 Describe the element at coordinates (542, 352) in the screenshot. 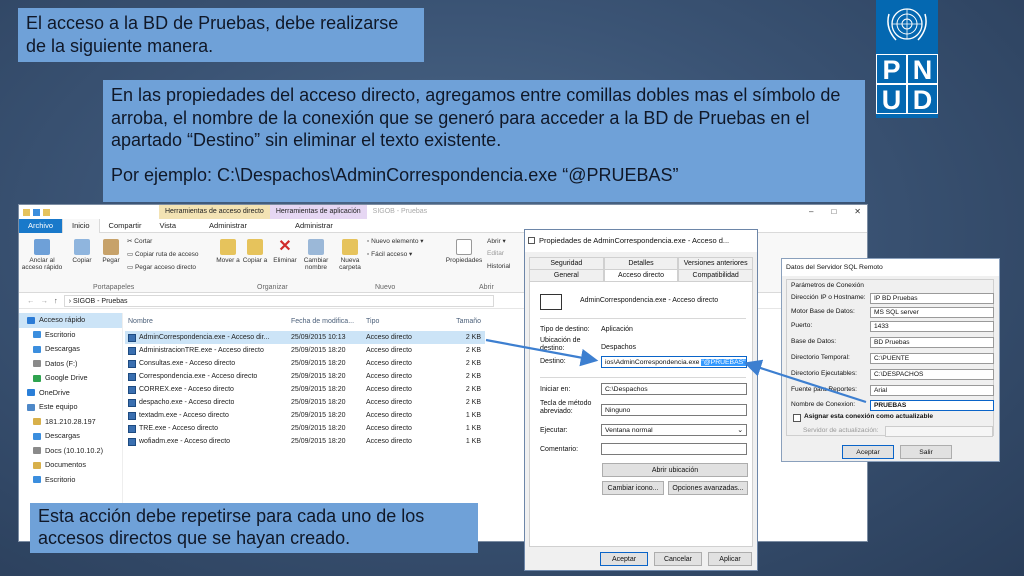

I see `arrow-file-to-target` at that location.